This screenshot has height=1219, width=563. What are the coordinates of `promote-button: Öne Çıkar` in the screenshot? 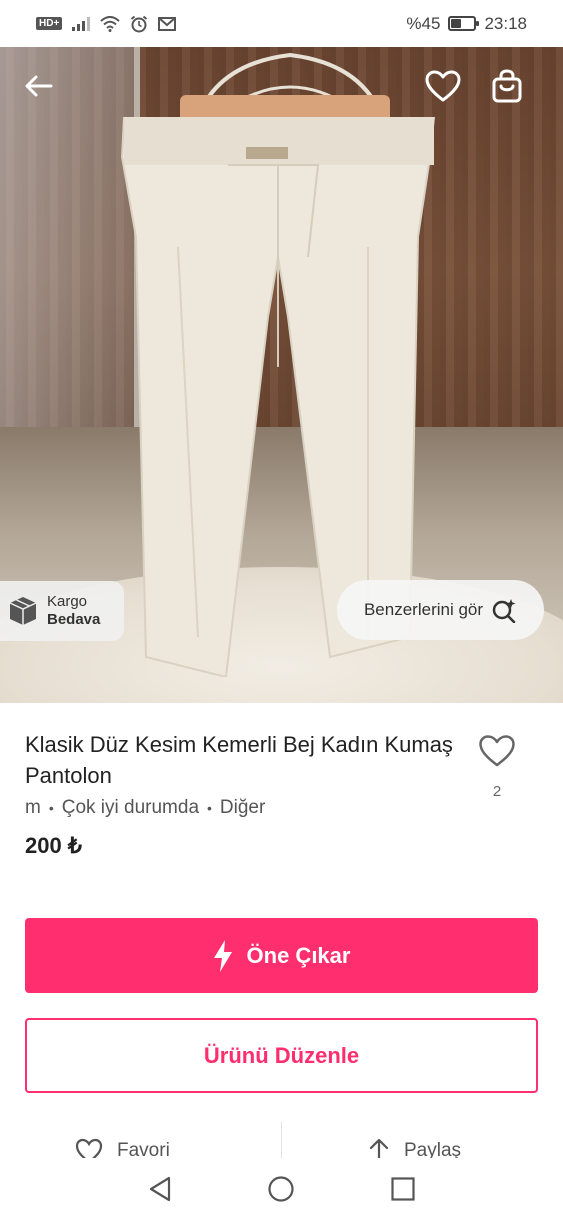 It's located at (281, 955).